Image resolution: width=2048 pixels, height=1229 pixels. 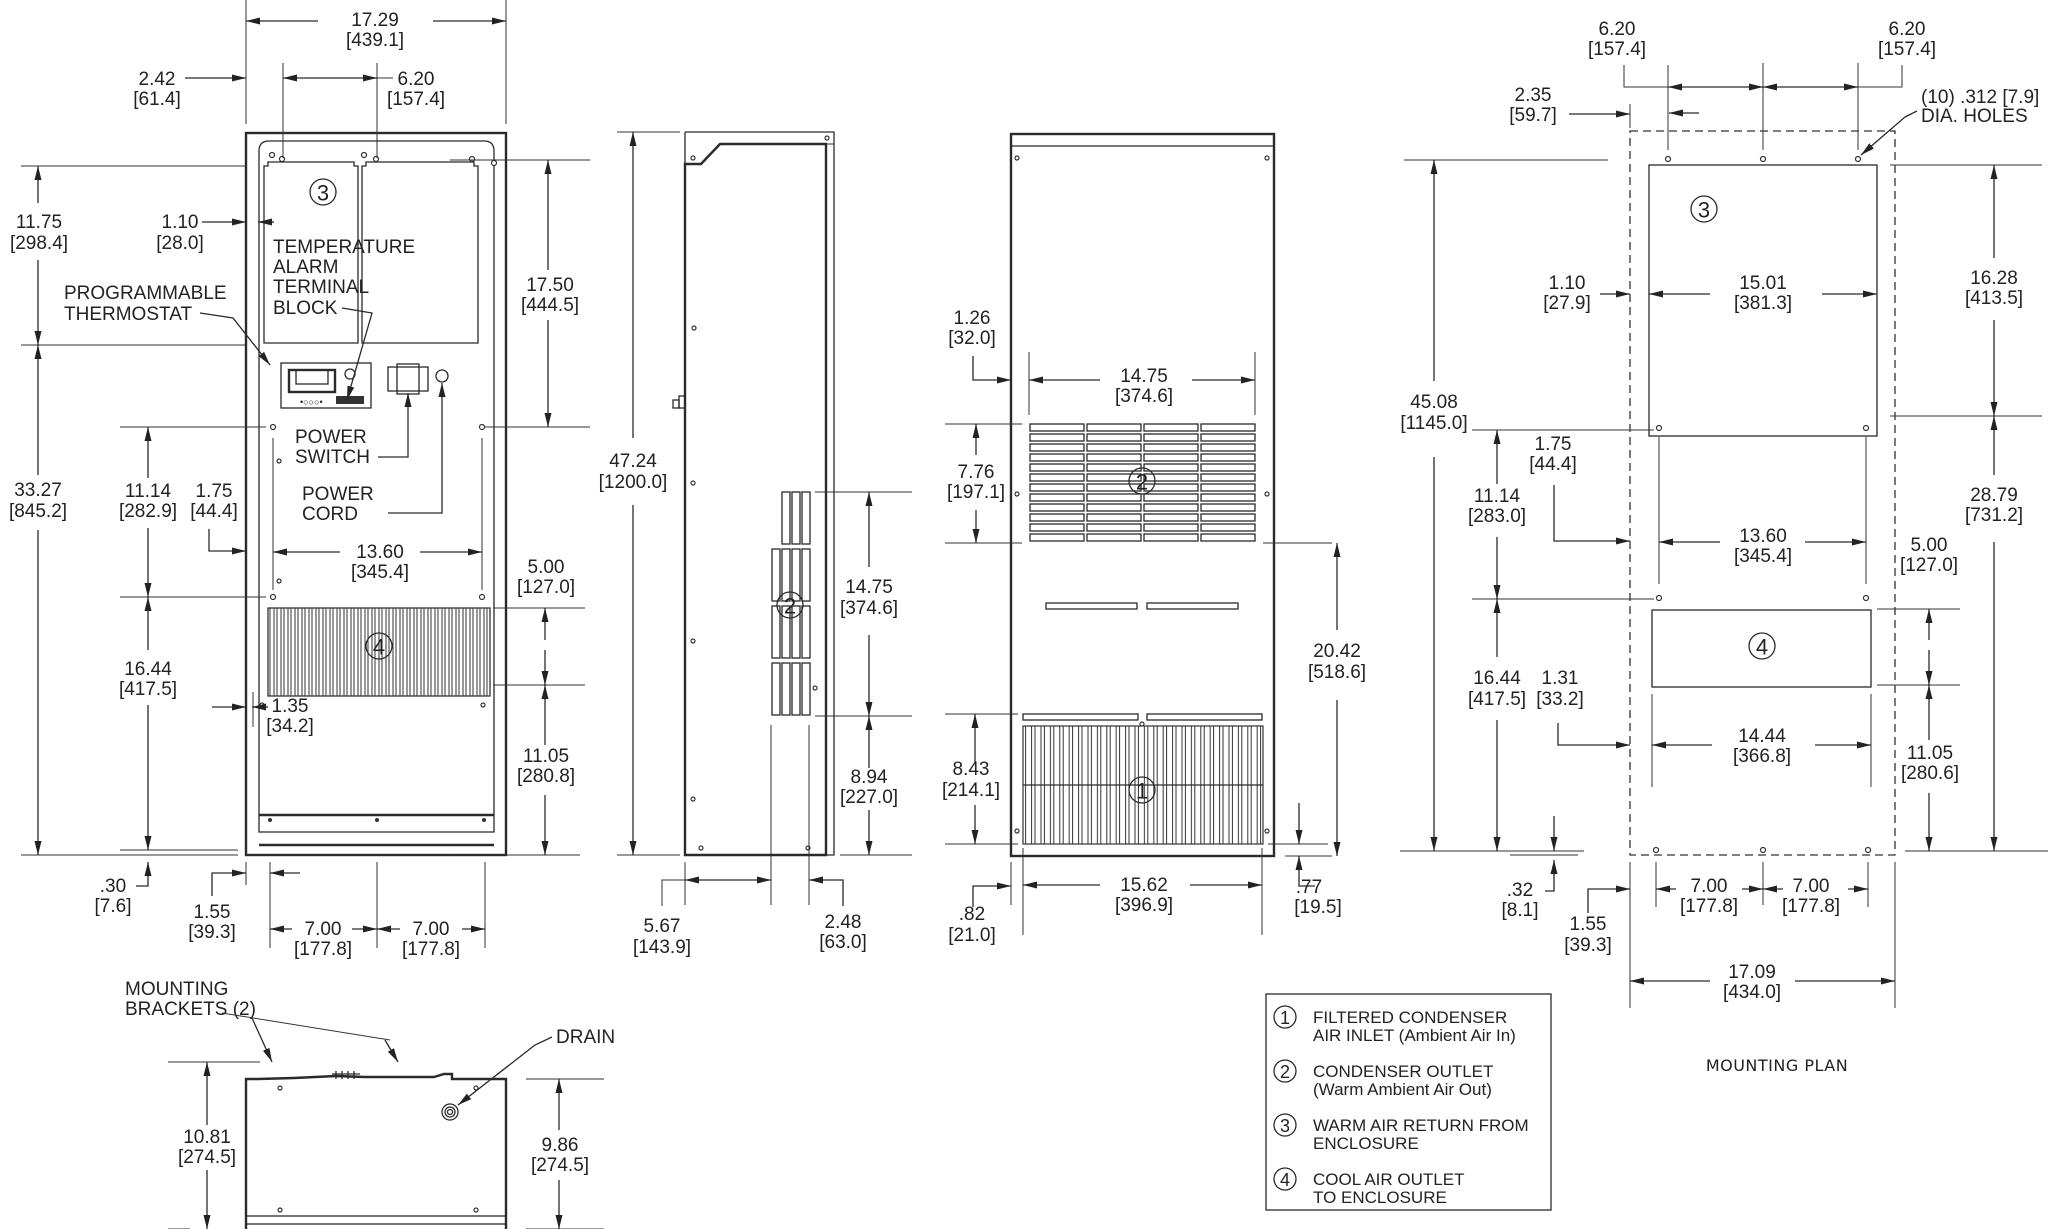 I want to click on dim-back-outlet-to-bottom: 20.42 [518.6], so click(x=1314, y=699).